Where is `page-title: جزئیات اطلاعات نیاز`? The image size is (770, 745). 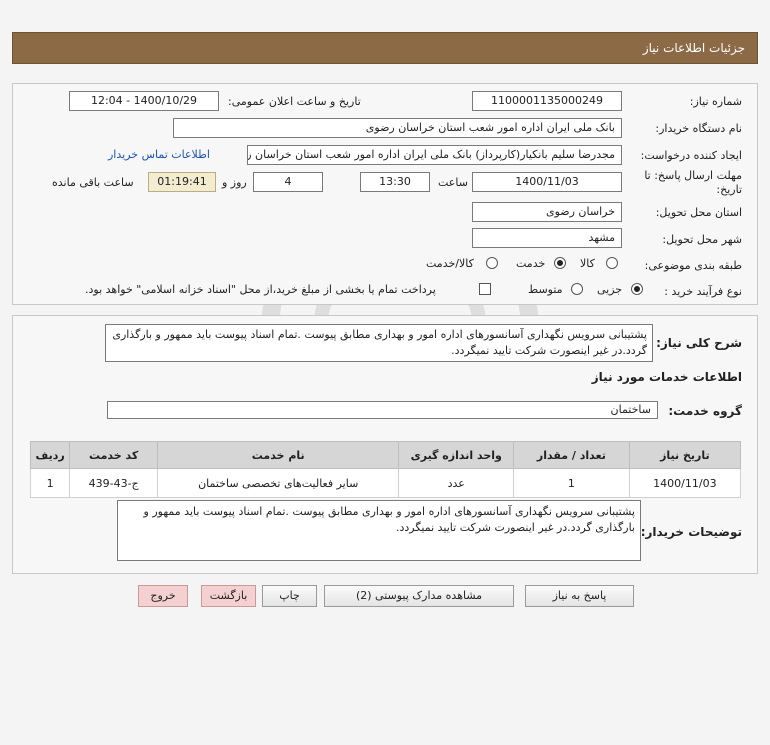 page-title: جزئیات اطلاعات نیاز is located at coordinates (693, 48).